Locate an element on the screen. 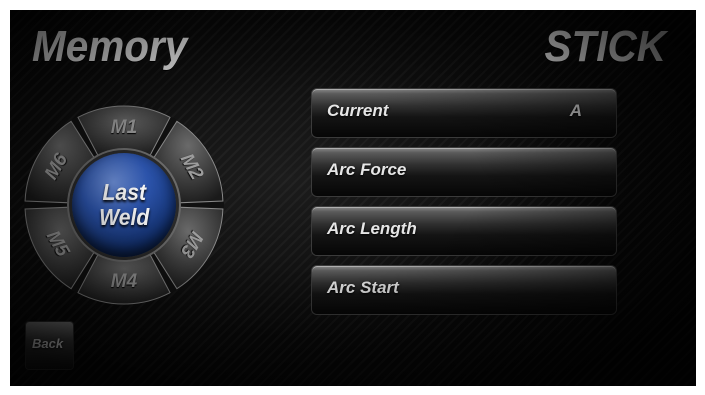 The height and width of the screenshot is (395, 705). memory-slot-m4: M4 is located at coordinates (124, 282).